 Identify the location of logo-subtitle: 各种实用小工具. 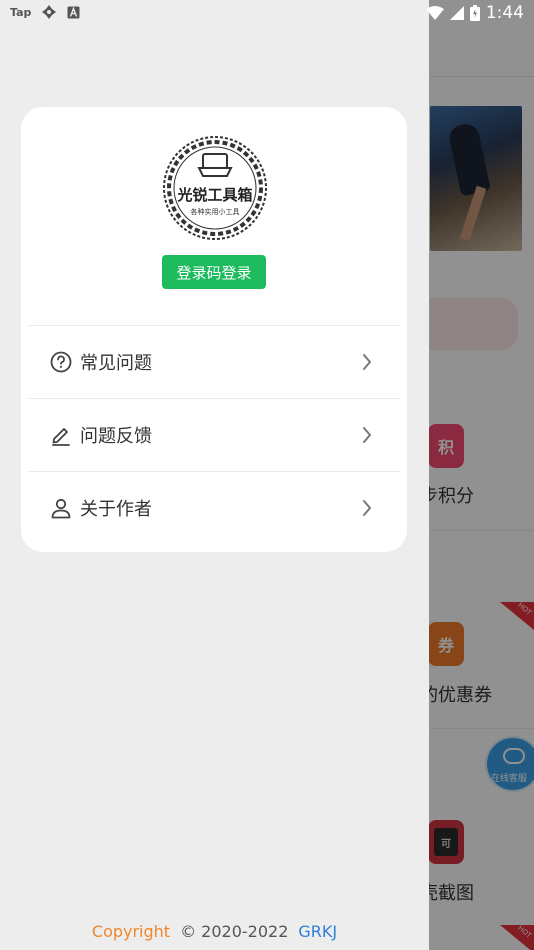
(215, 211).